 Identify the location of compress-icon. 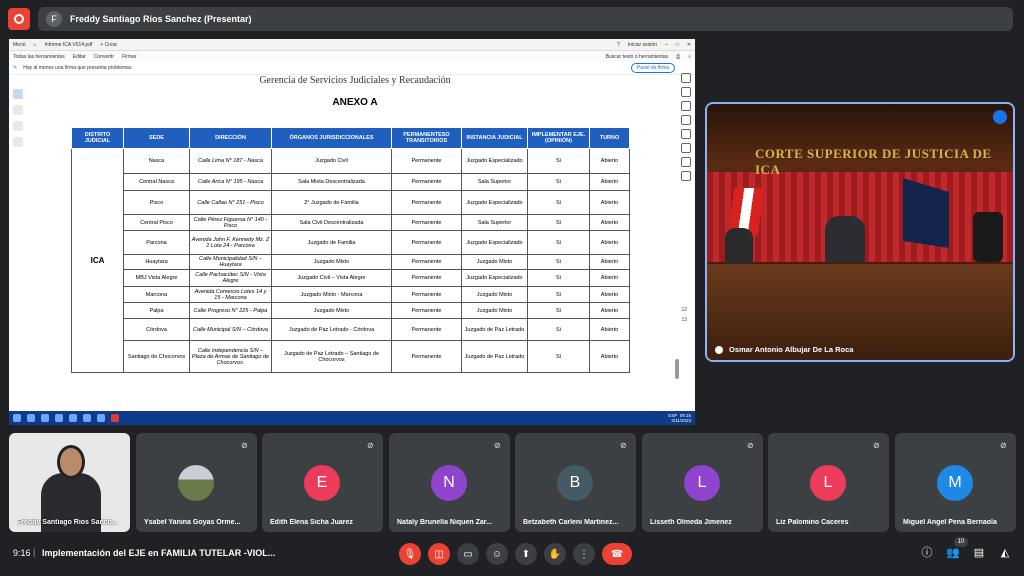
(686, 162).